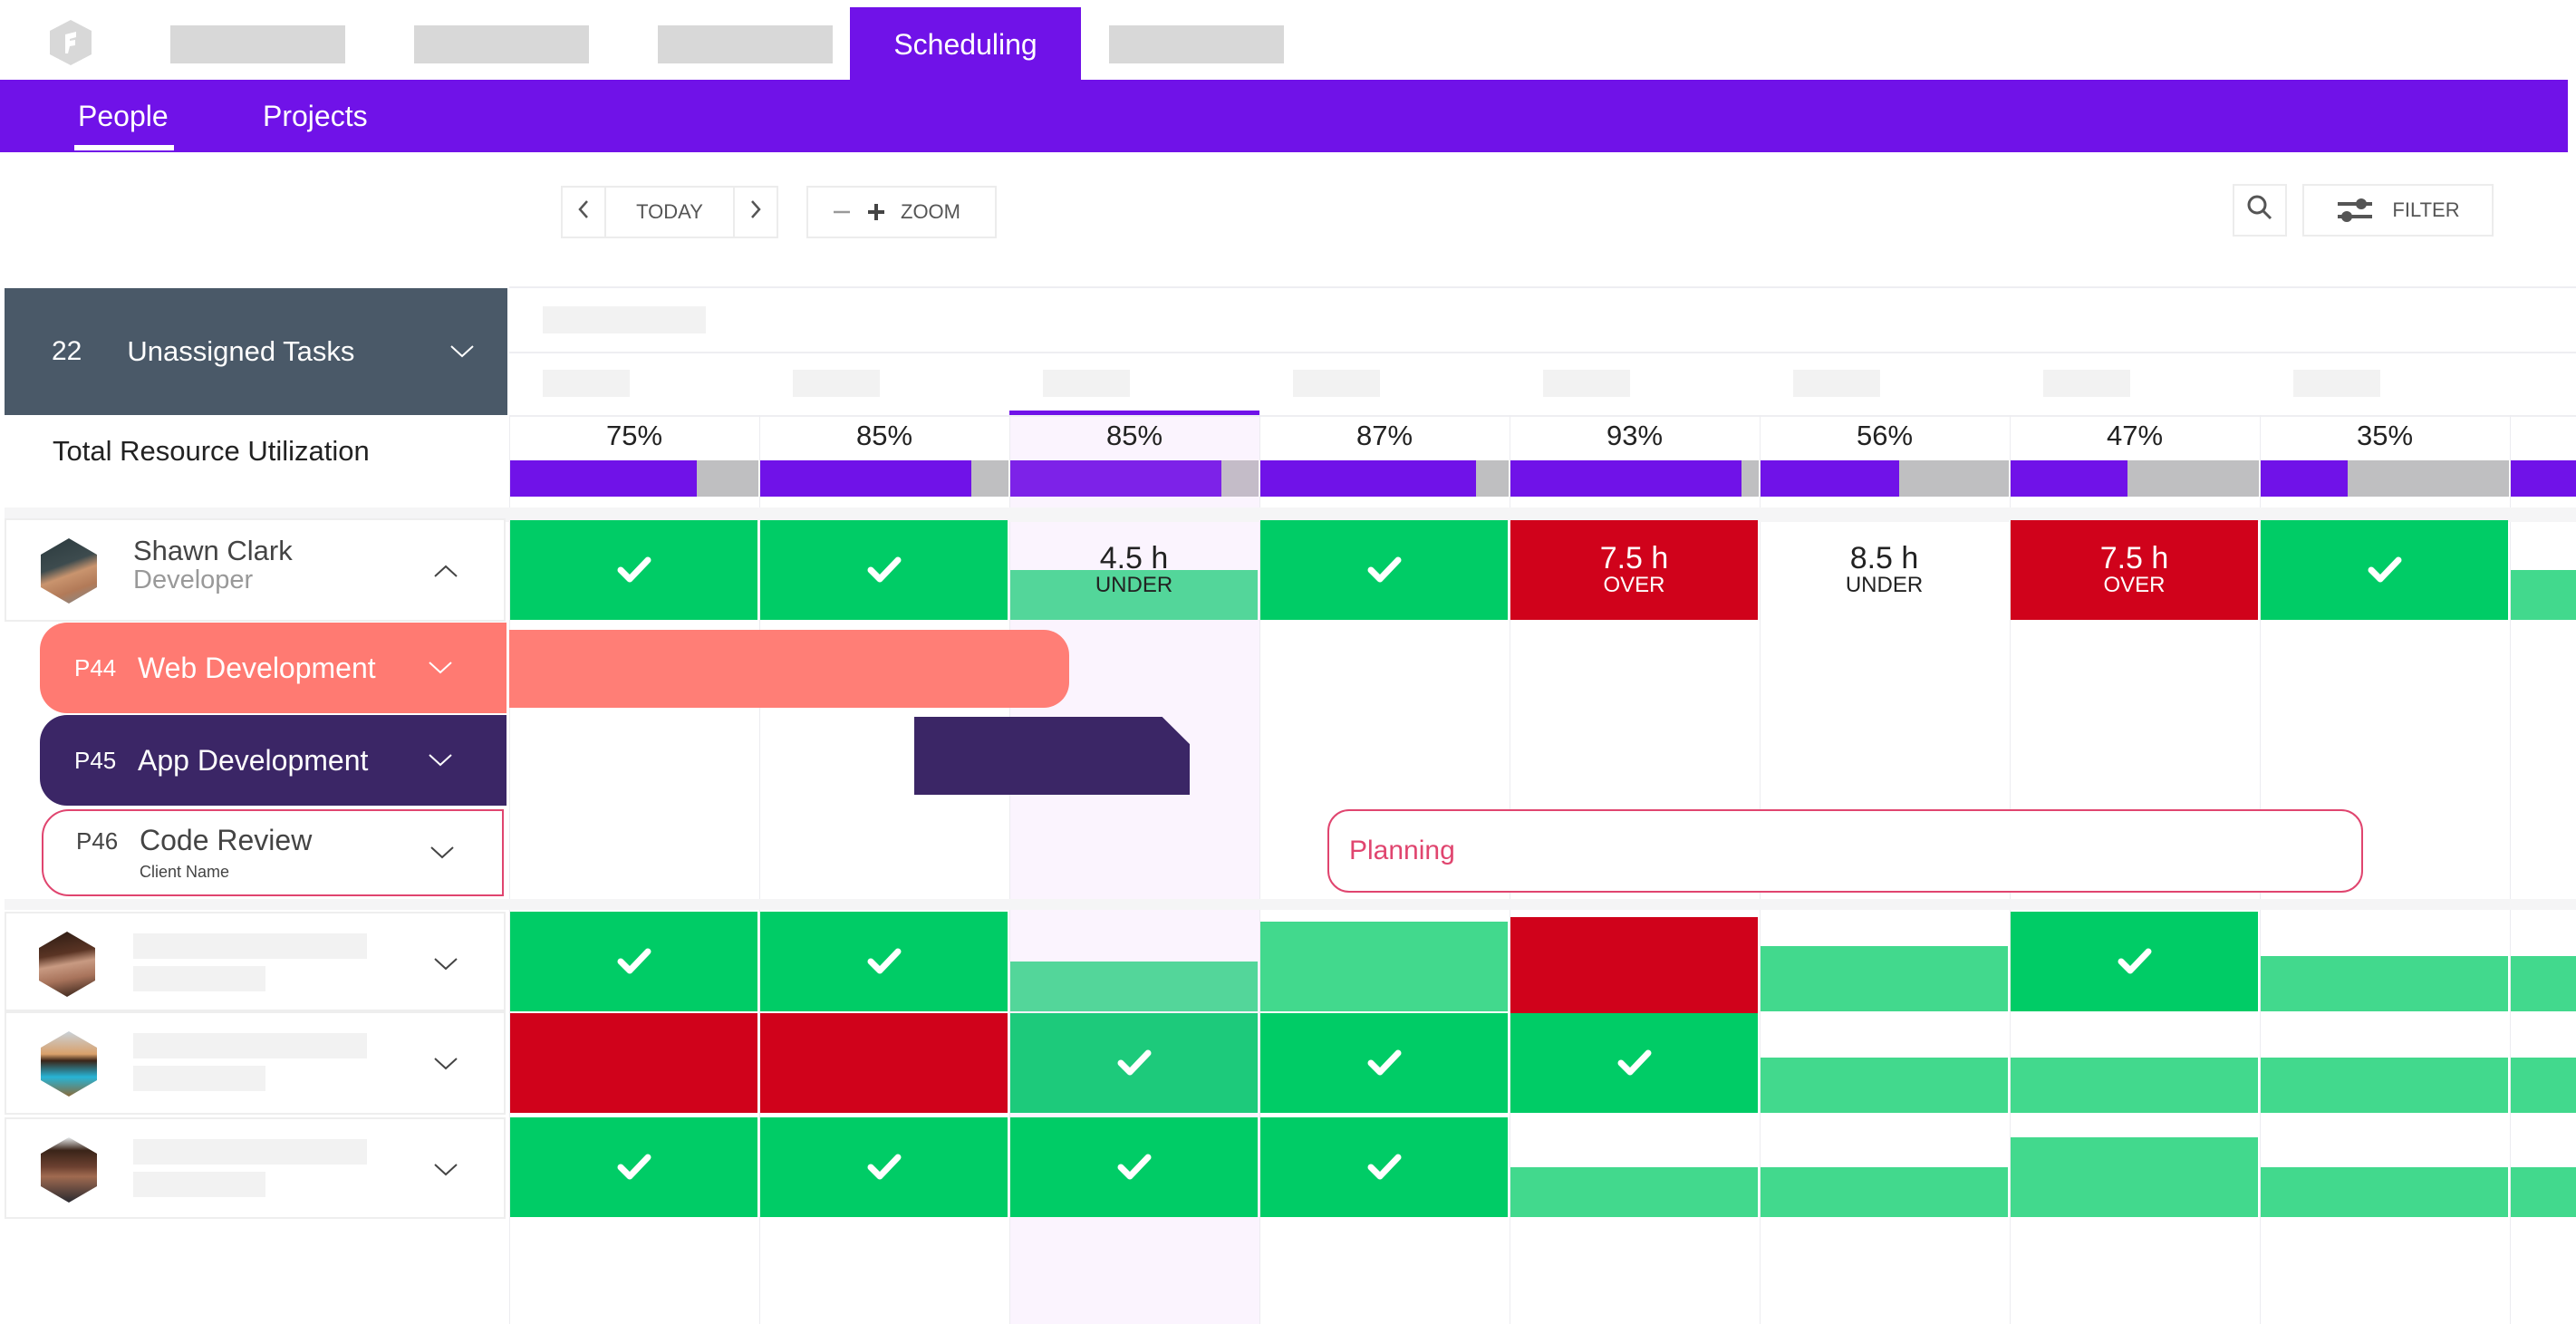 This screenshot has height=1324, width=2576. What do you see at coordinates (1134, 436) in the screenshot?
I see `utilization-percent: 85%` at bounding box center [1134, 436].